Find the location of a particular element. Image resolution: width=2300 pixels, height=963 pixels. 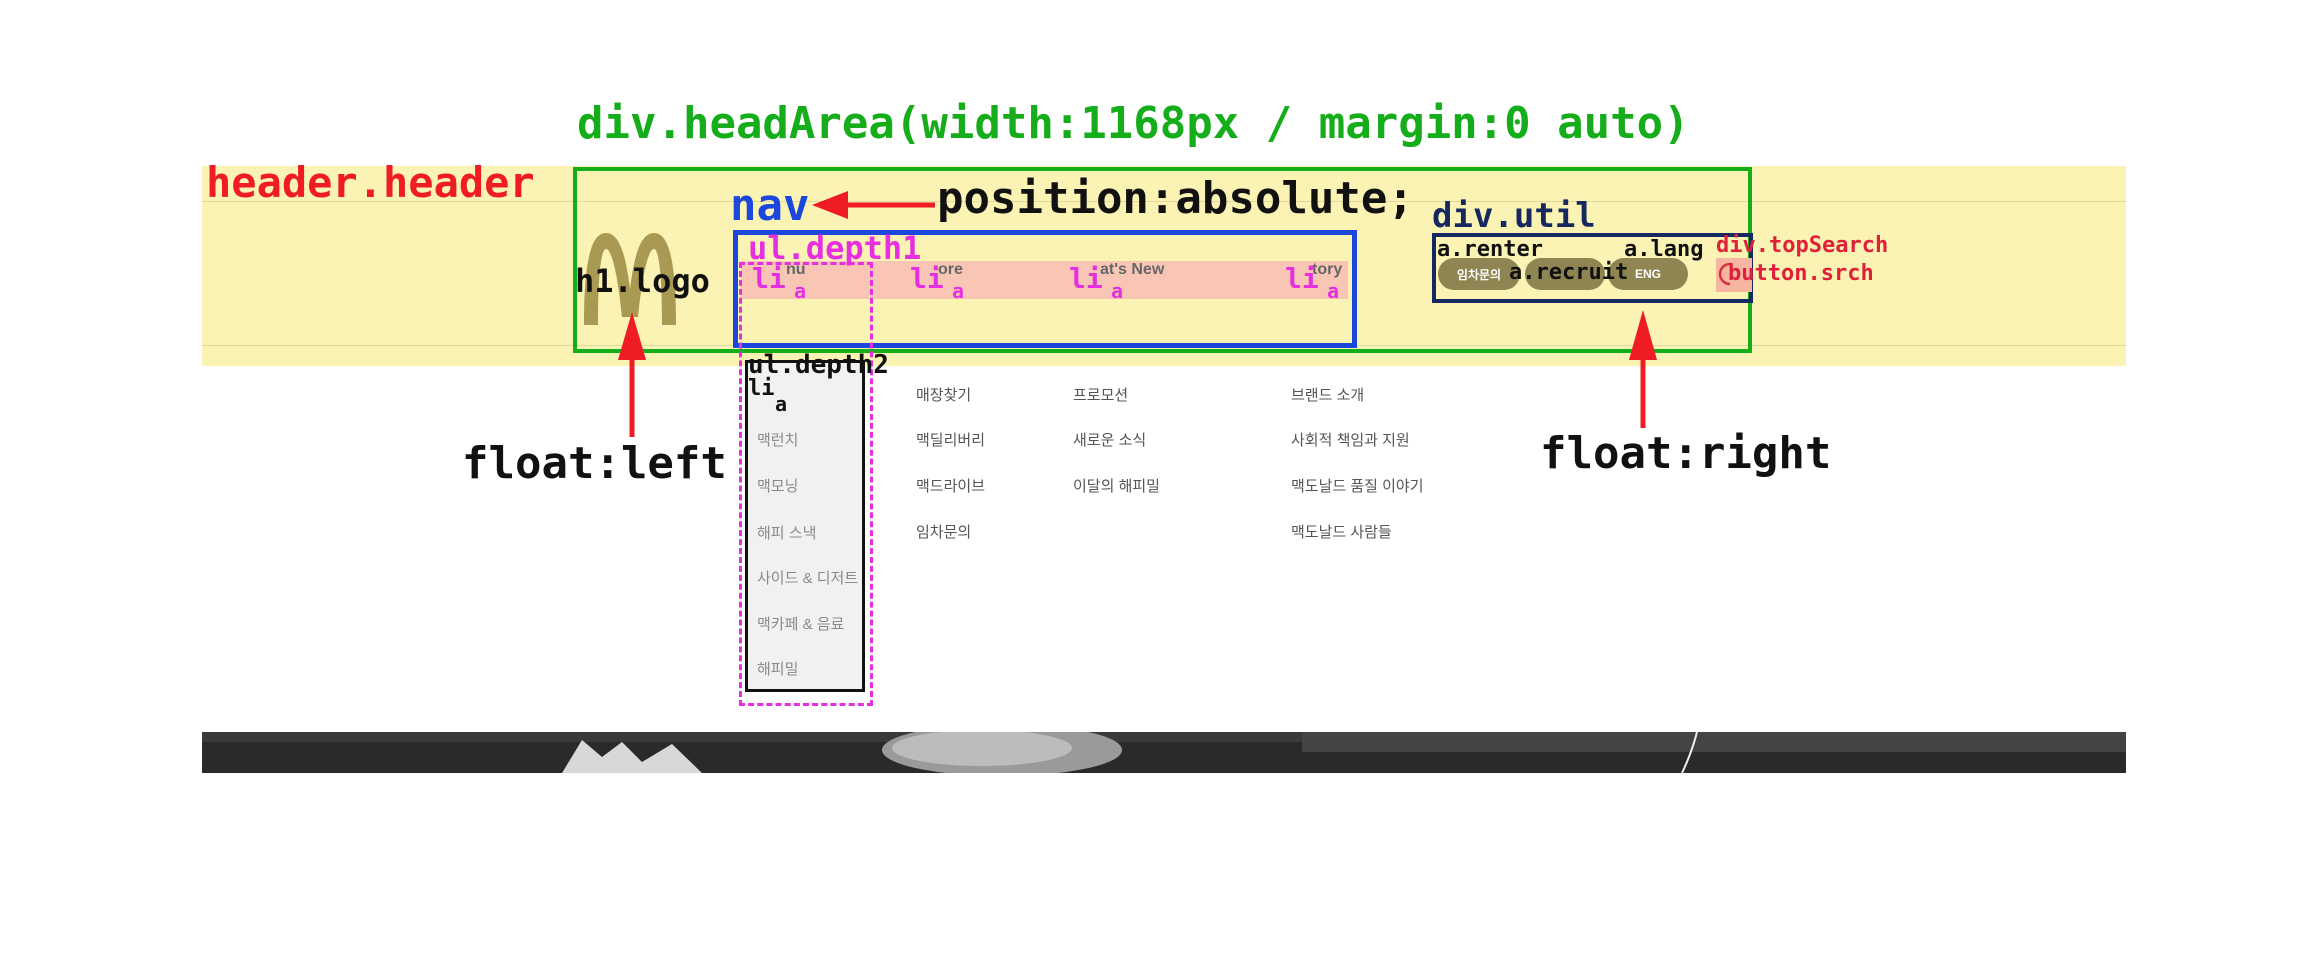

annotation-arrows is located at coordinates (1137, 314).